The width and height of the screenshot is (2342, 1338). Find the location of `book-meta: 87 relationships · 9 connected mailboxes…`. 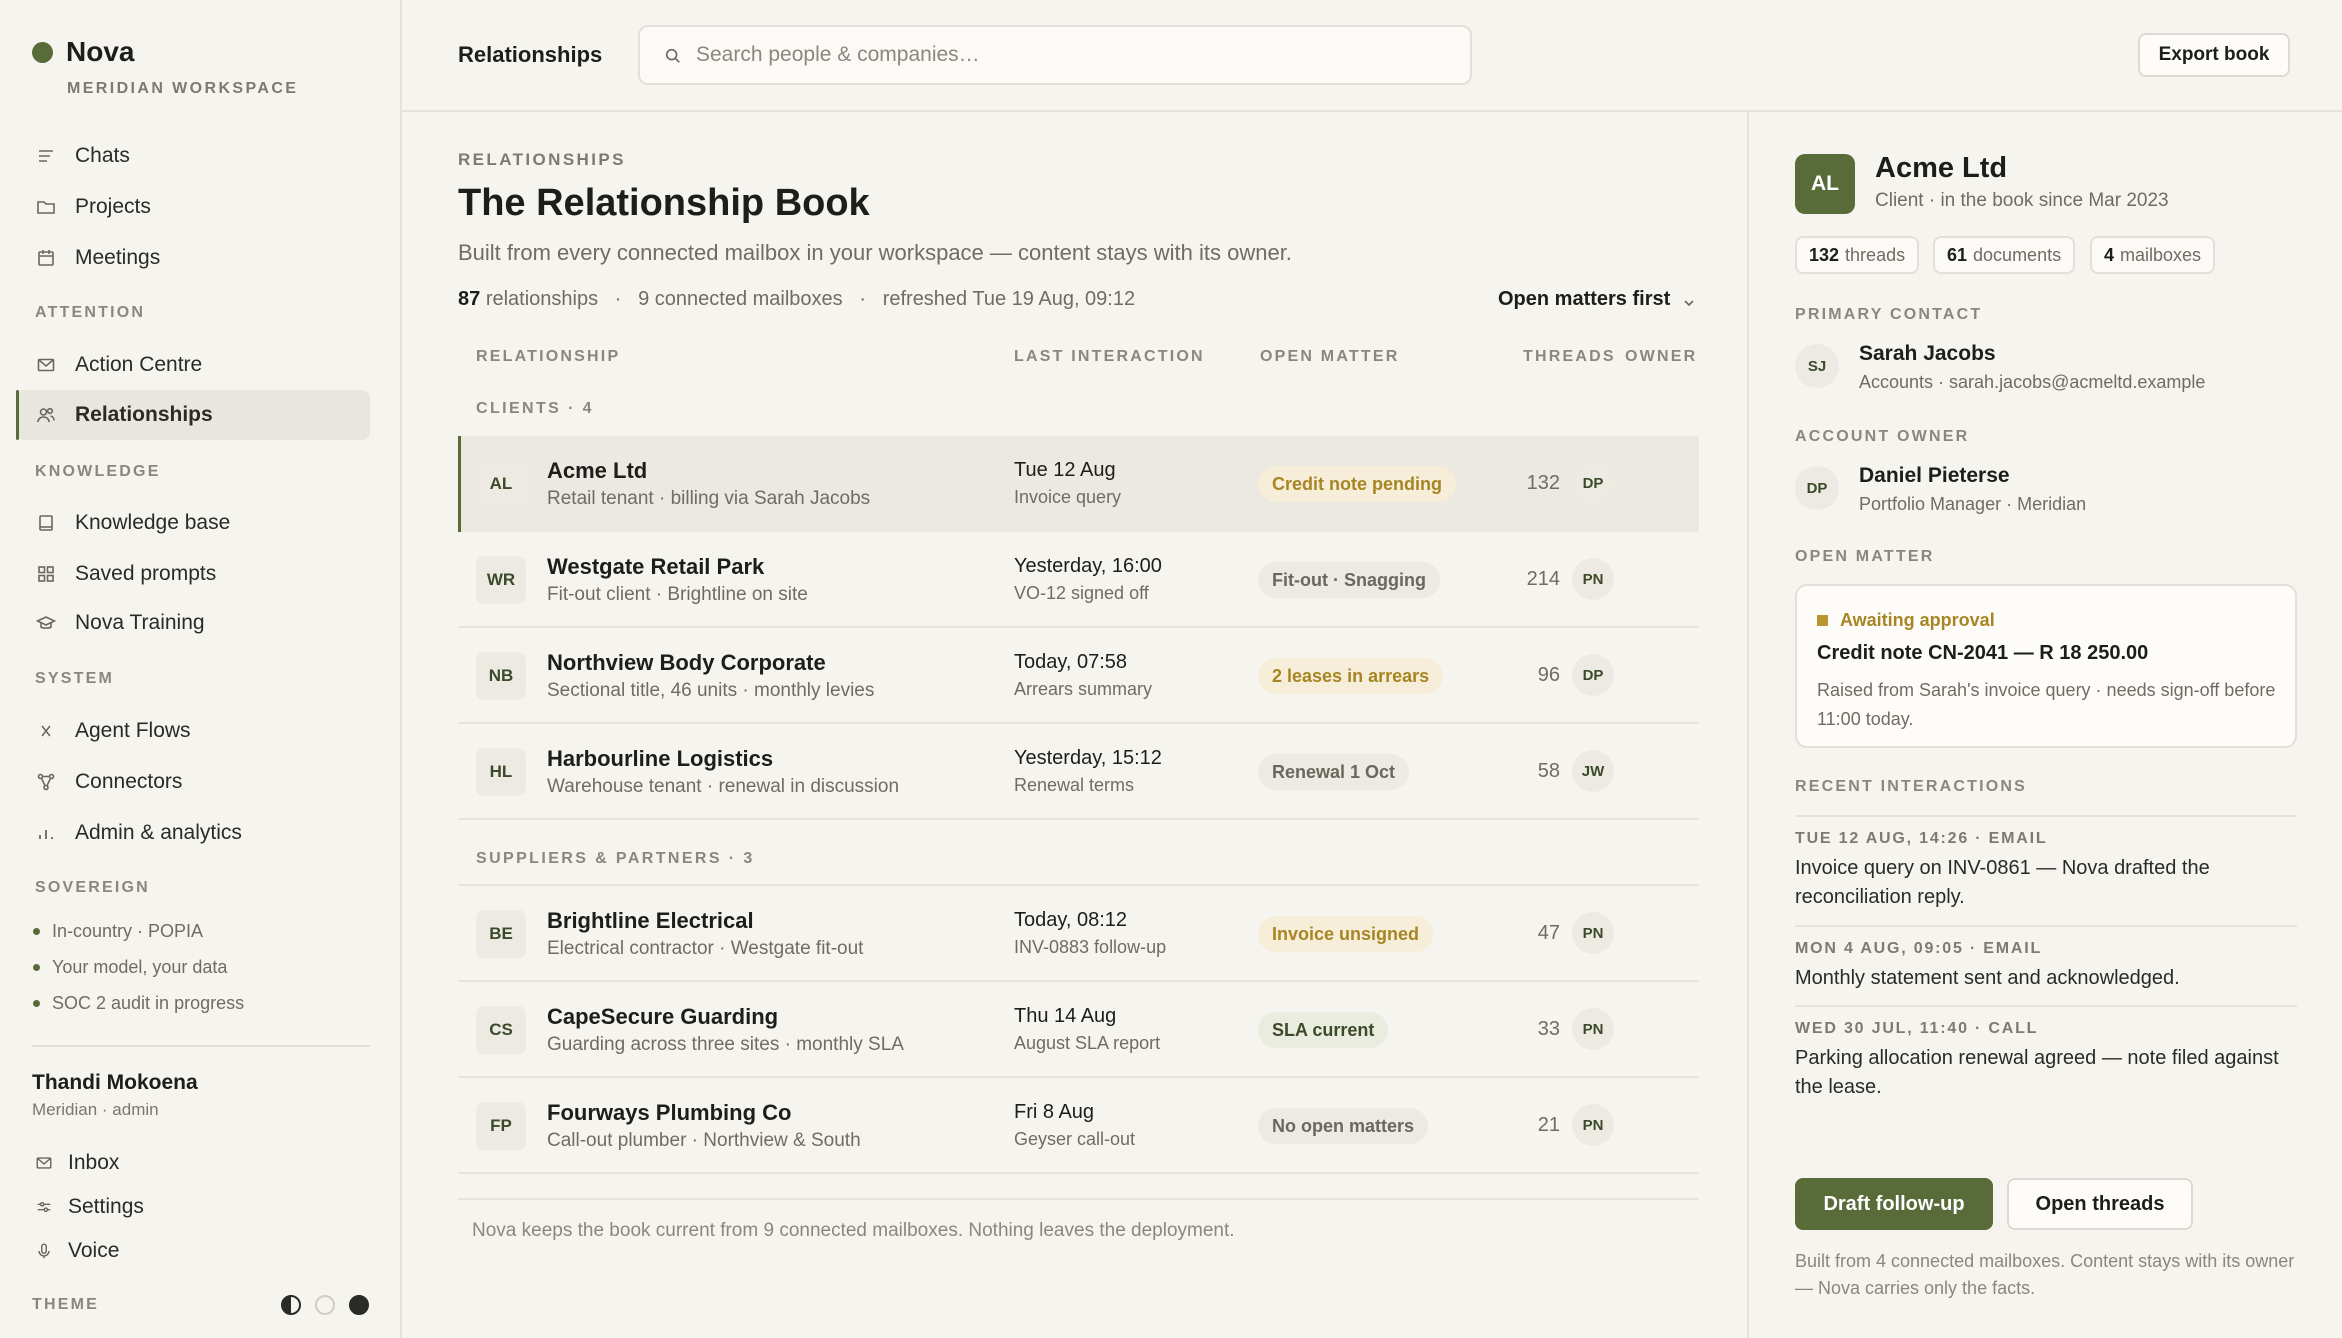

book-meta: 87 relationships · 9 connected mailboxes… is located at coordinates (797, 299).